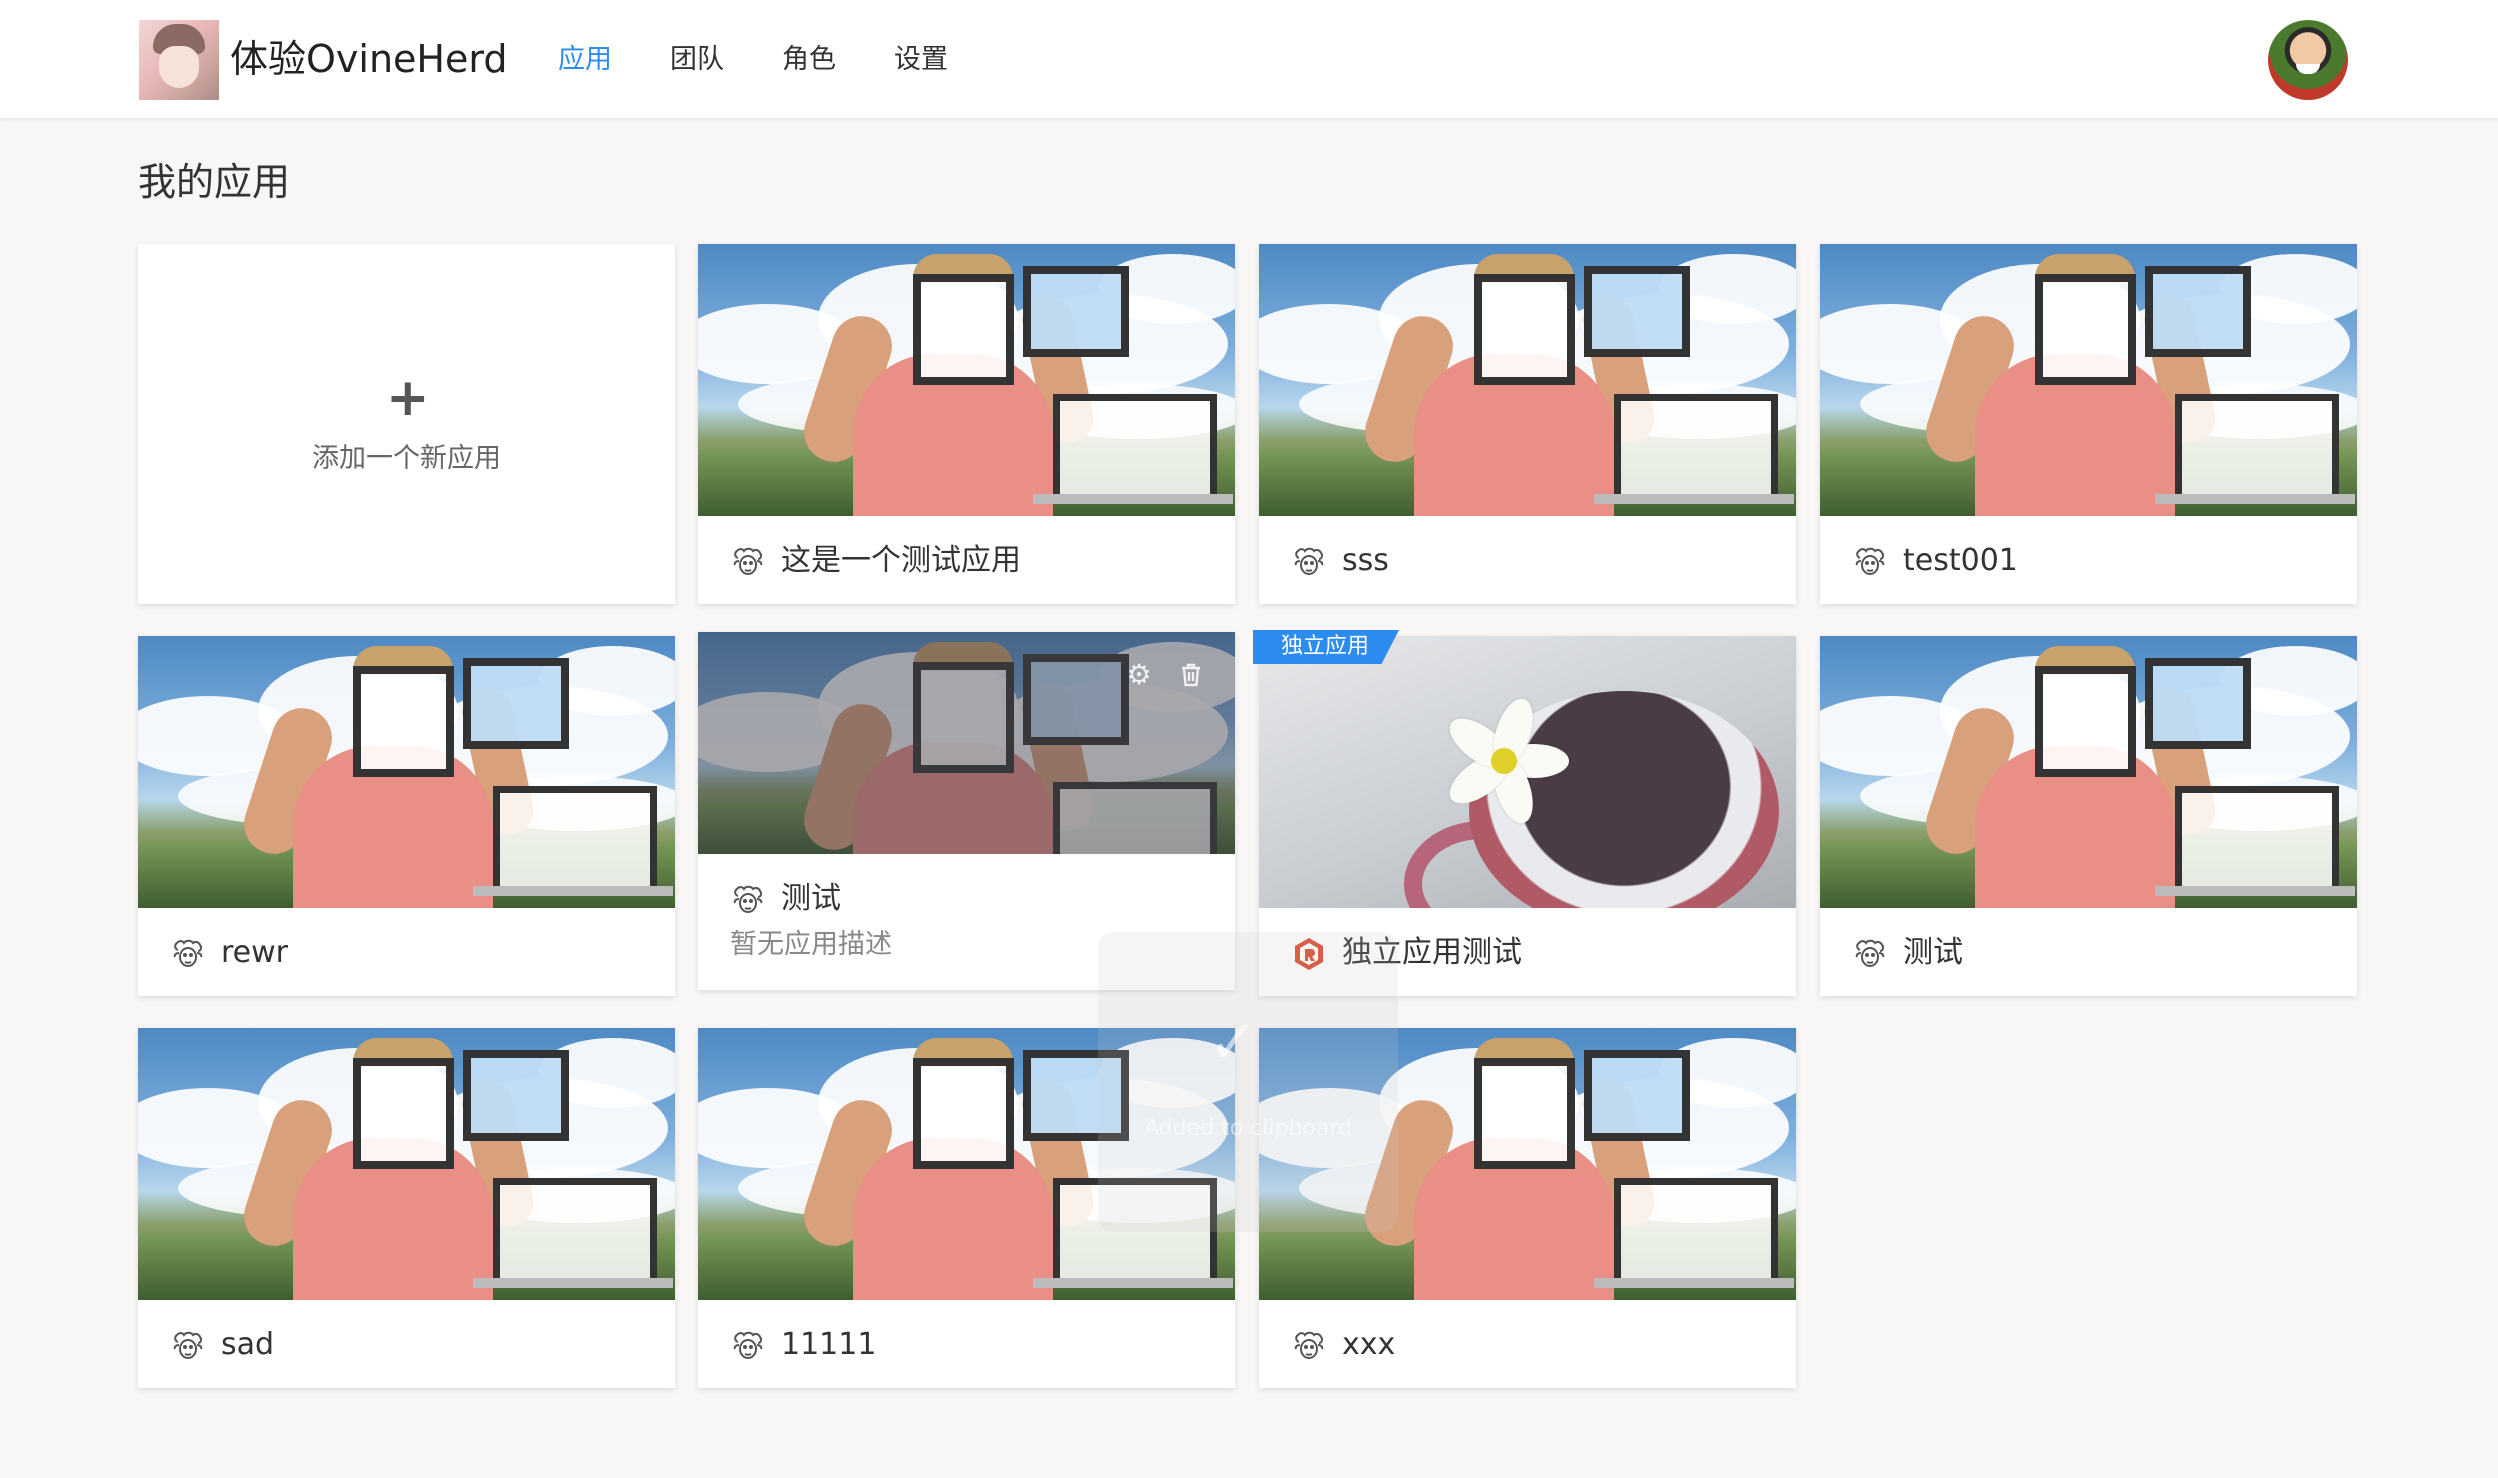 The width and height of the screenshot is (2498, 1478). I want to click on check-icon: ✓, so click(1233, 1043).